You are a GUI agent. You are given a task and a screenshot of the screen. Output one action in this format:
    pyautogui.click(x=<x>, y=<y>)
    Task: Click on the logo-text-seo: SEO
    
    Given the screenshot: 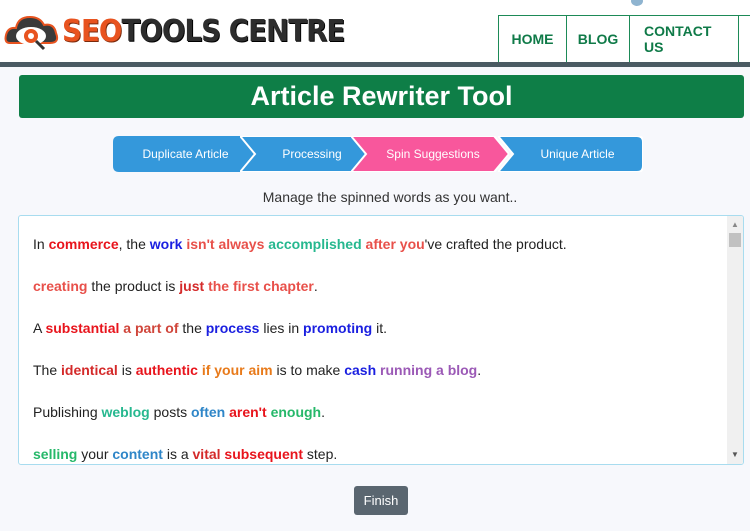 What is the action you would take?
    pyautogui.click(x=92, y=31)
    